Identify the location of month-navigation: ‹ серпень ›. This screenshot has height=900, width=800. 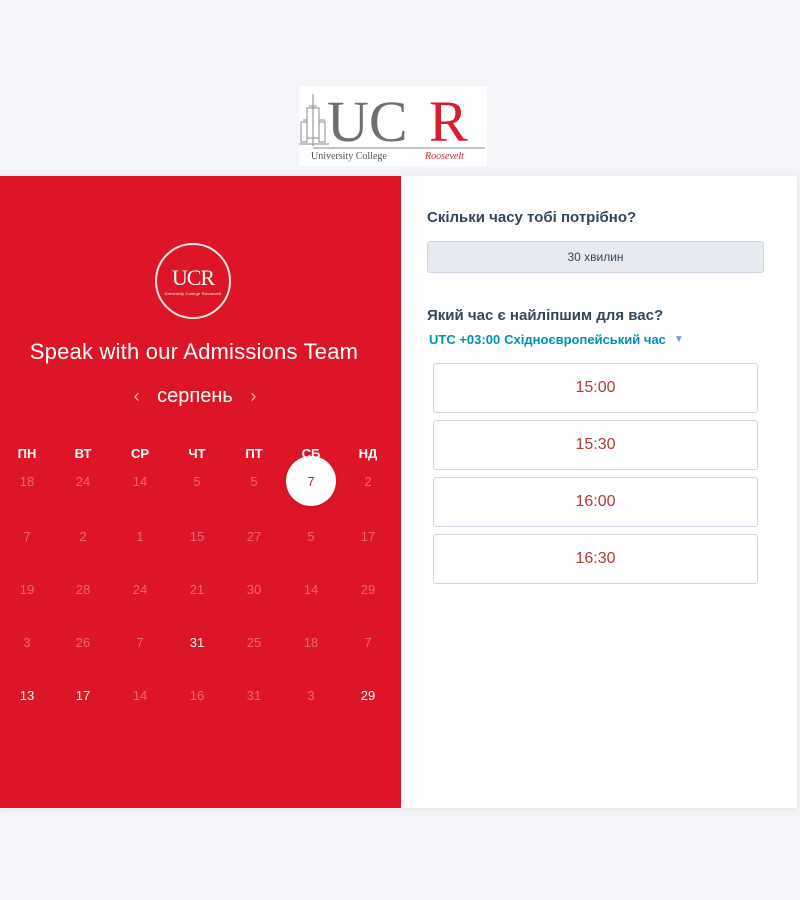
(195, 396).